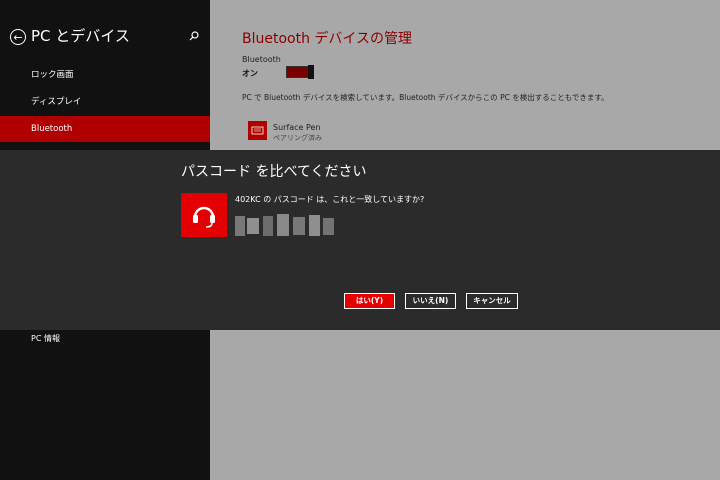 The height and width of the screenshot is (480, 720). I want to click on bluetooth-state: オン, so click(250, 73).